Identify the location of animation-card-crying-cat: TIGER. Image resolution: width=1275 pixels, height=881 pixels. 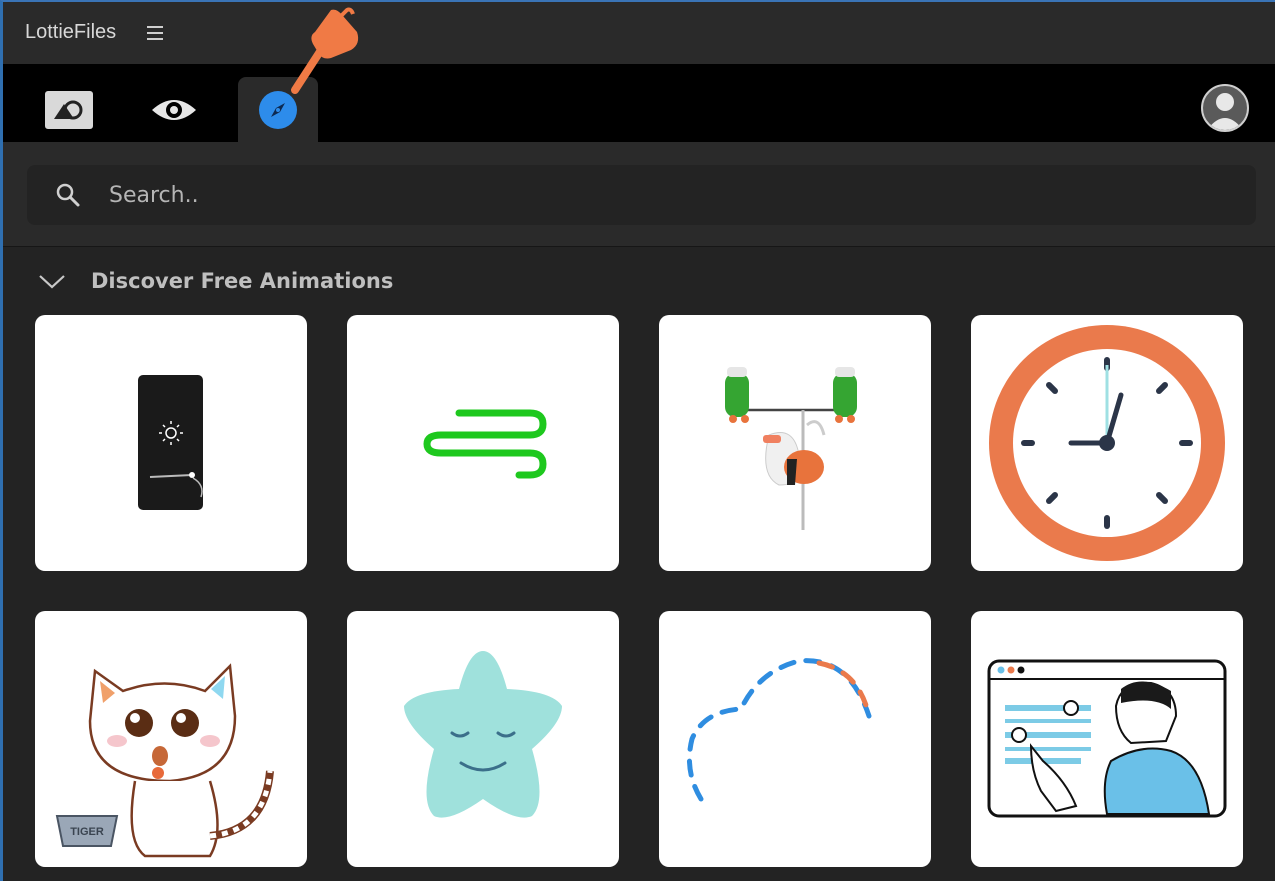
(171, 739).